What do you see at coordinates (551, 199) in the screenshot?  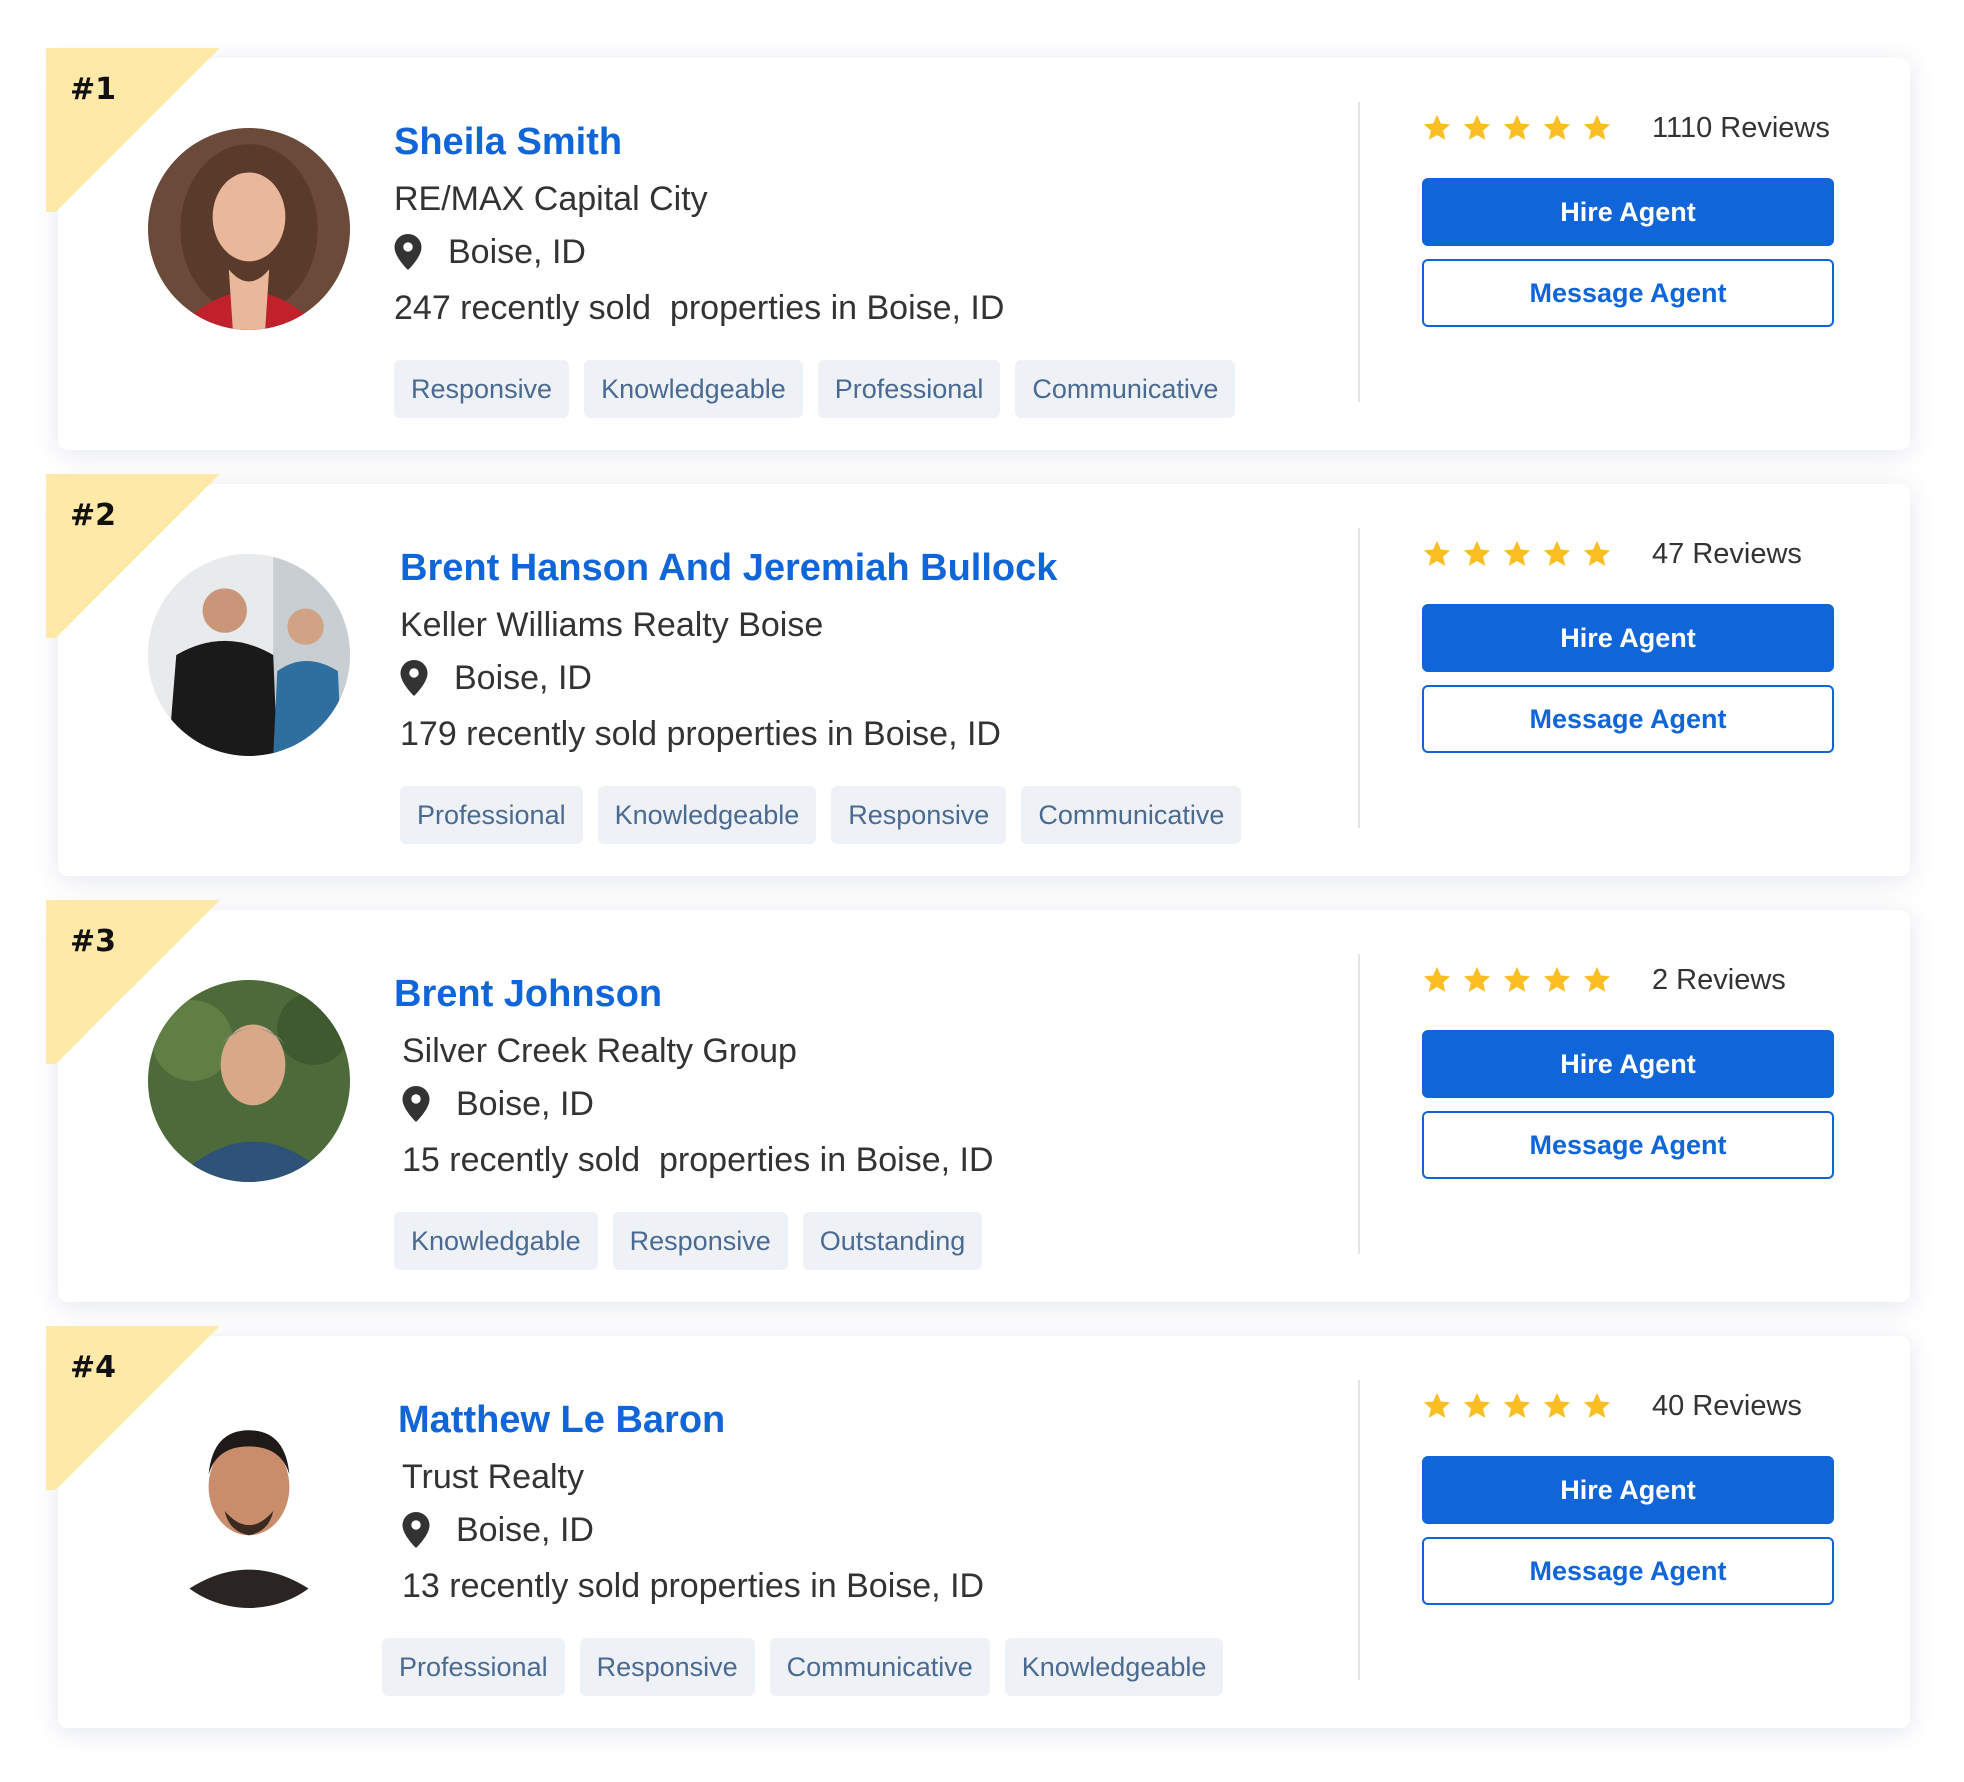 I see `agent-brokerage: RE/MAX Capital City` at bounding box center [551, 199].